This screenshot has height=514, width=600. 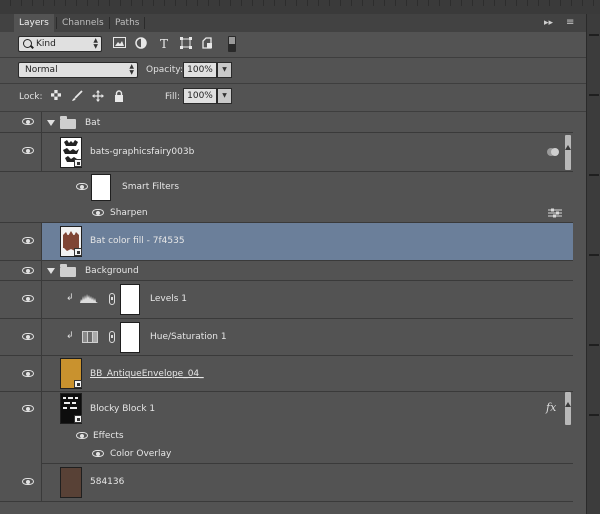 I want to click on filter-sharpen-row: Sharpen, so click(x=286, y=213).